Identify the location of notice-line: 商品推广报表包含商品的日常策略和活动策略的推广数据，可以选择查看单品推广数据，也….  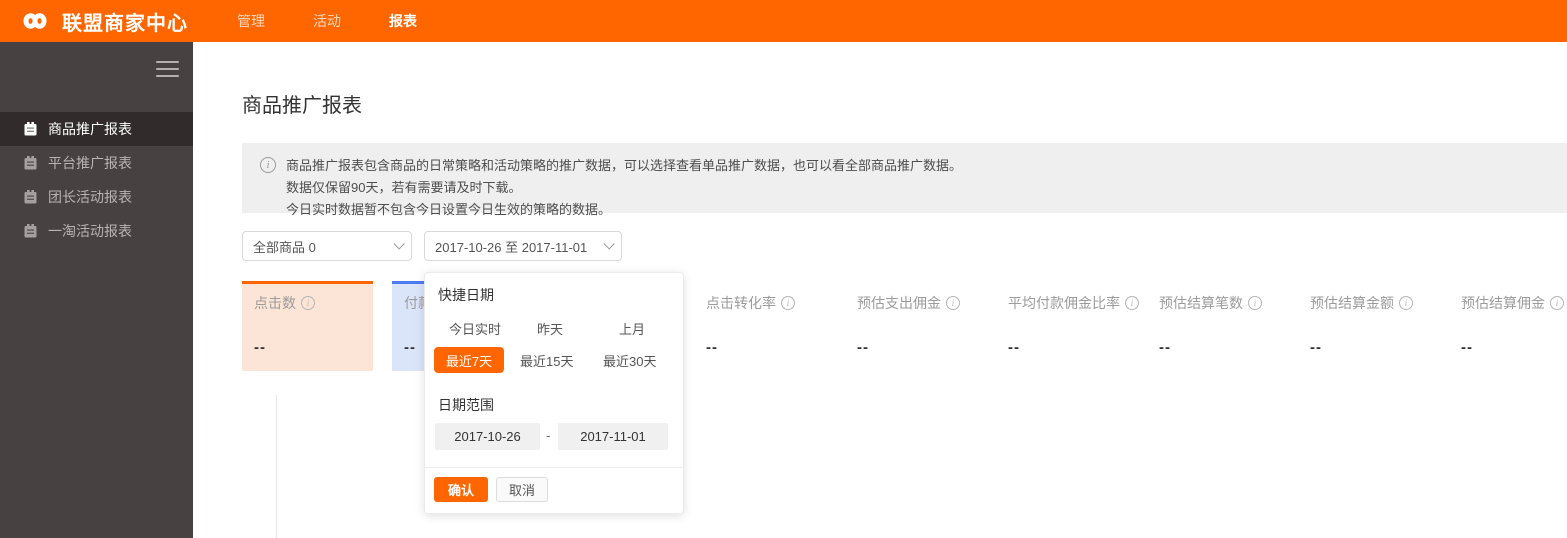
(624, 165).